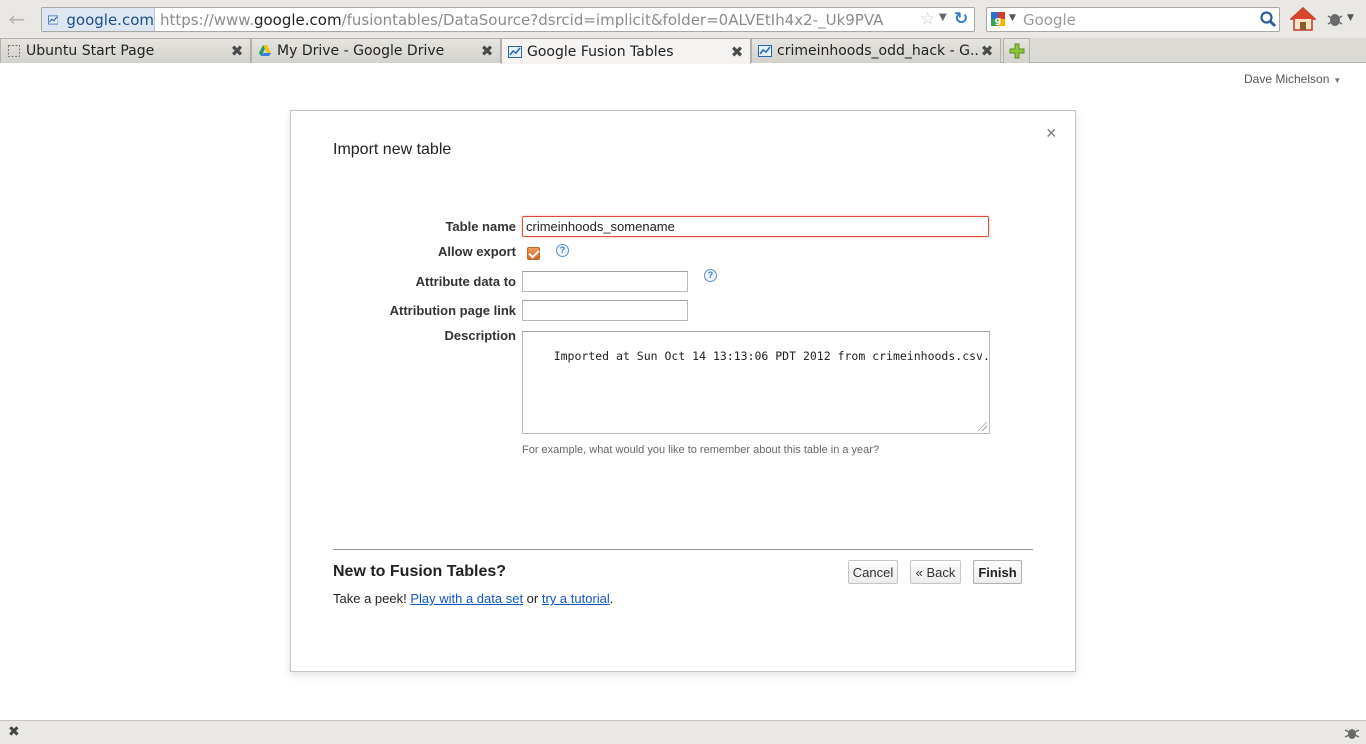 The width and height of the screenshot is (1366, 744). I want to click on search-icon, so click(1268, 19).